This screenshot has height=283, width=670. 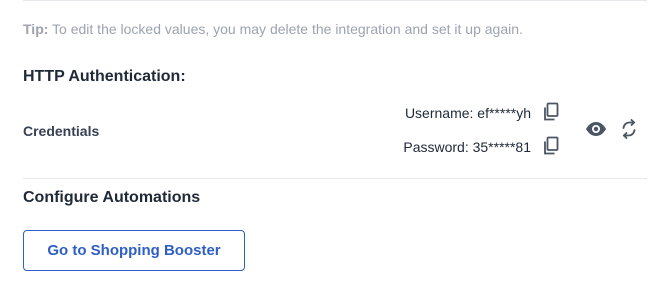 What do you see at coordinates (467, 113) in the screenshot?
I see `username-value: Username: ef*****yh` at bounding box center [467, 113].